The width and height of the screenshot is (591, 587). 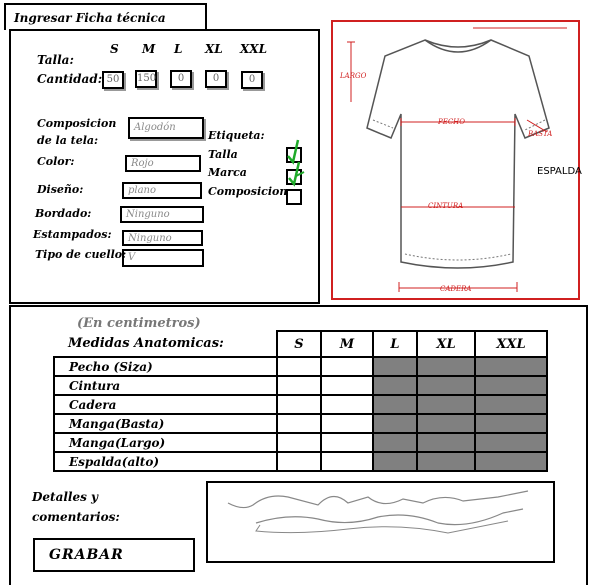 What do you see at coordinates (236, 135) in the screenshot?
I see `etiqueta-label: Etiqueta:` at bounding box center [236, 135].